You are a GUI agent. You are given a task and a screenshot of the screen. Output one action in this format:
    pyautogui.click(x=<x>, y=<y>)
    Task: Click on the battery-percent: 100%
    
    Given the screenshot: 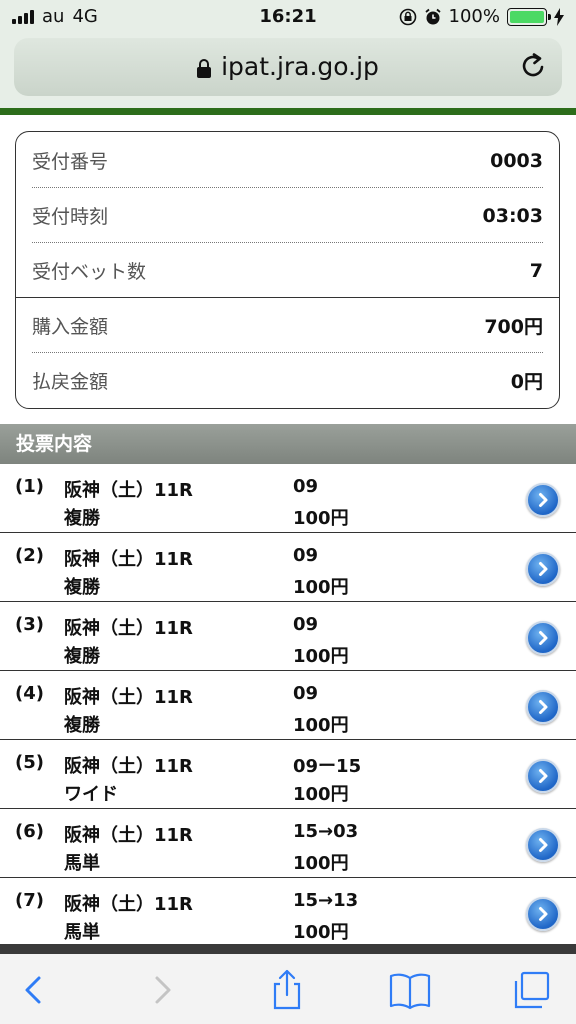 What is the action you would take?
    pyautogui.click(x=474, y=16)
    